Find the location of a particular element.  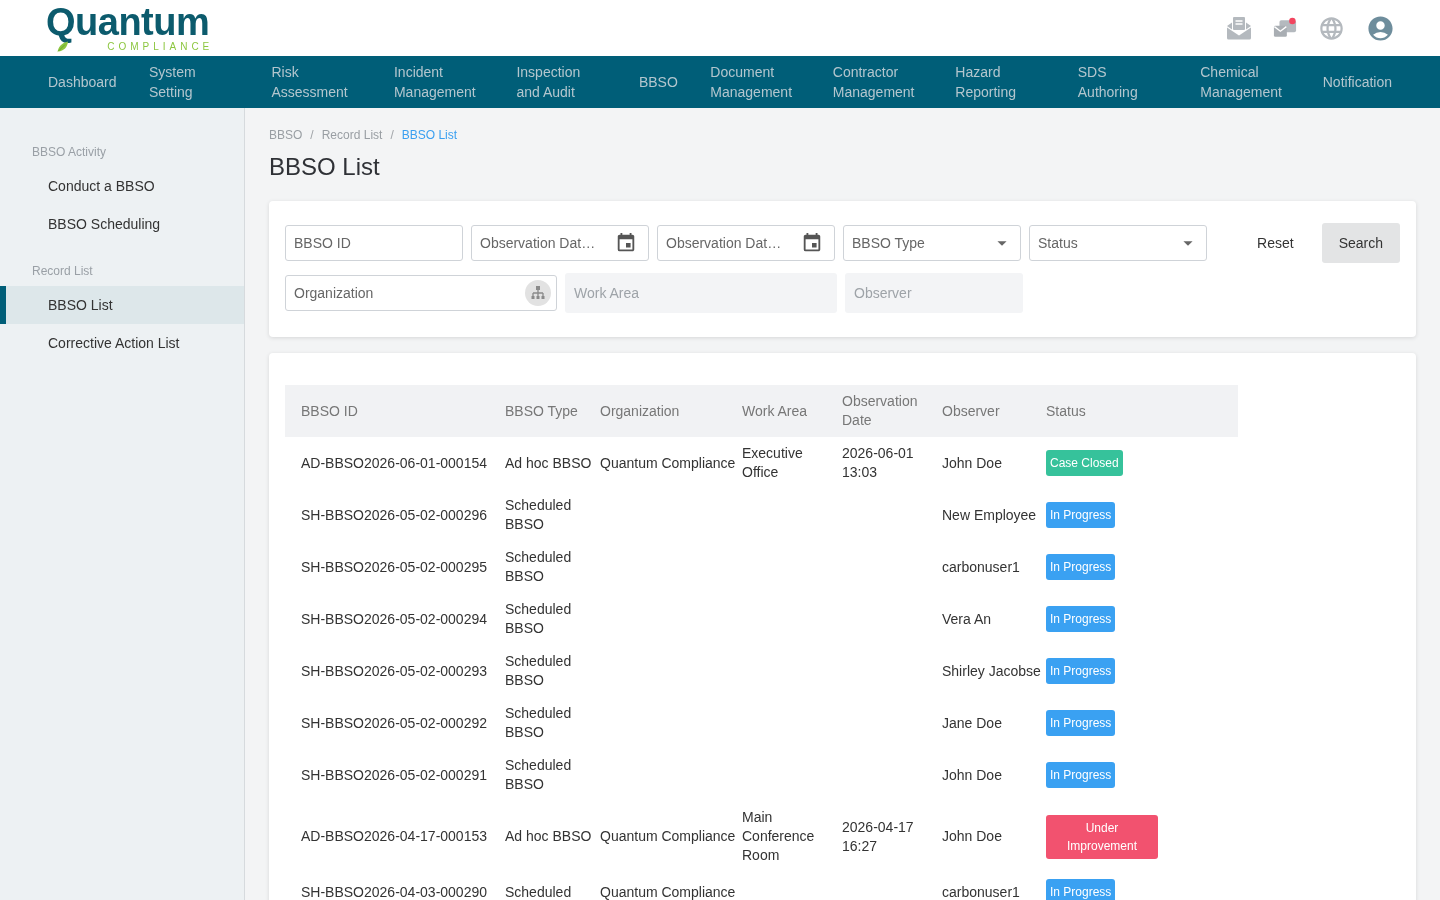

table-cell: SH-BBSO2026-04-03-000290 is located at coordinates (394, 891).